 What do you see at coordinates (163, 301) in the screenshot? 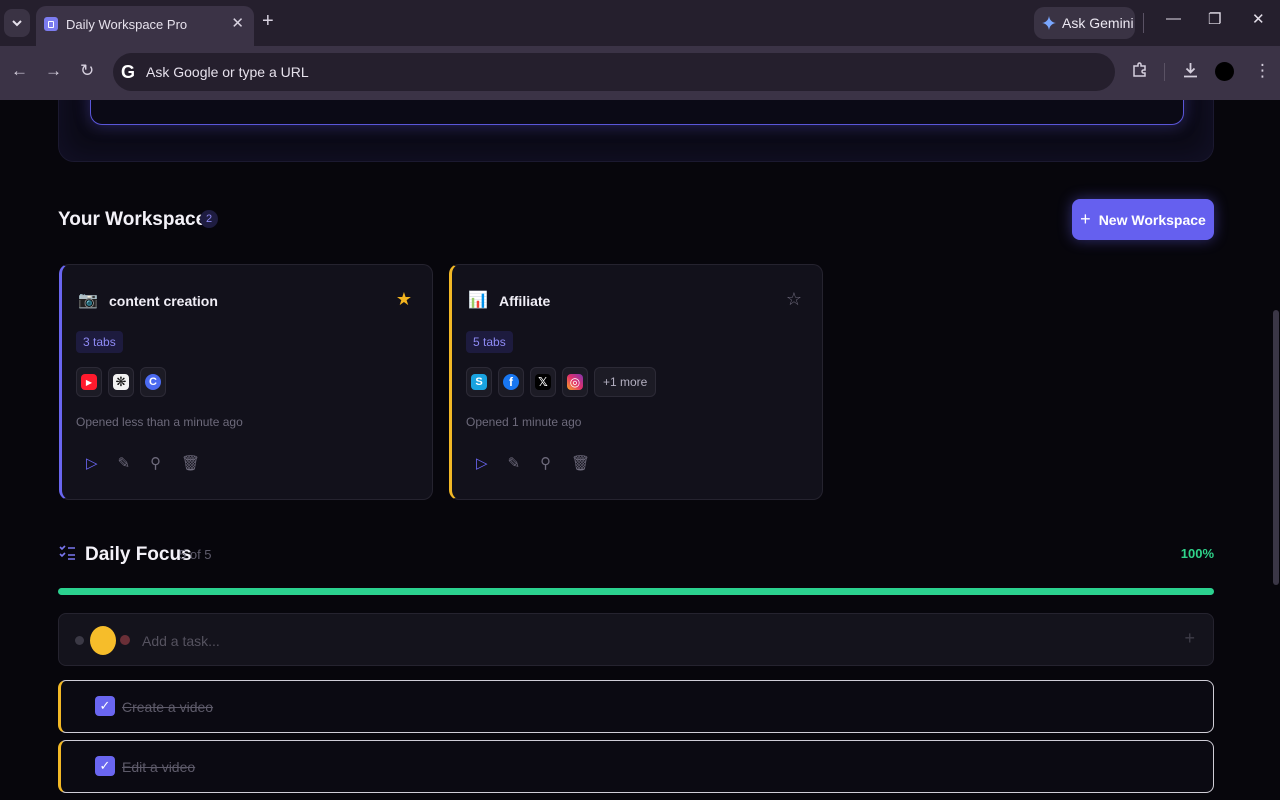
I see `workspace-name: content creation` at bounding box center [163, 301].